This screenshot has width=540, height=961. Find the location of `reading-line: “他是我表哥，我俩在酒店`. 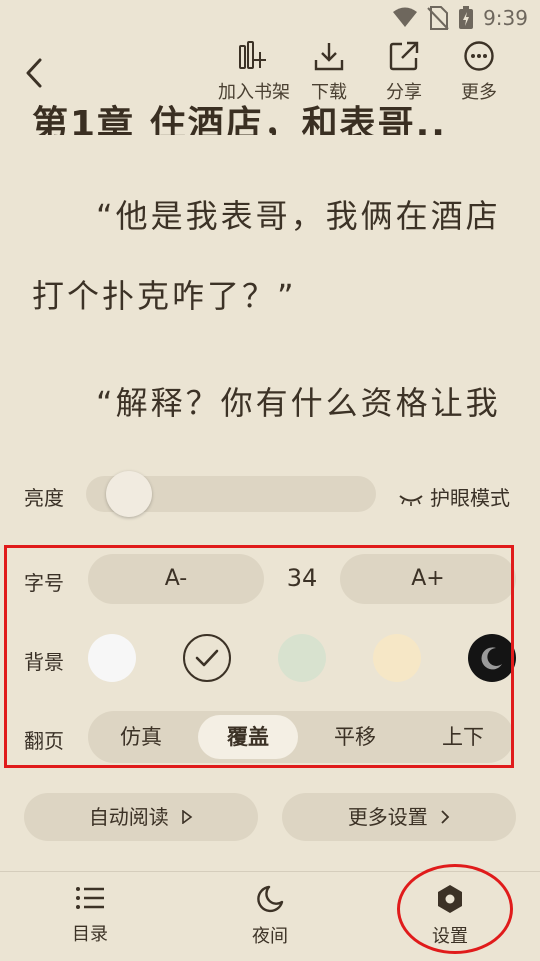

reading-line: “他是我表哥，我俩在酒店 is located at coordinates (298, 216).